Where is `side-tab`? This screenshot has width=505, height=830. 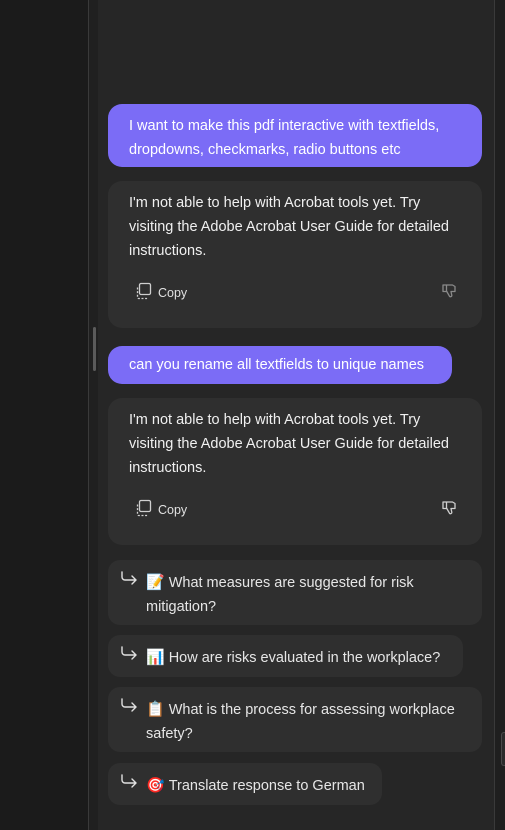
side-tab is located at coordinates (503, 749).